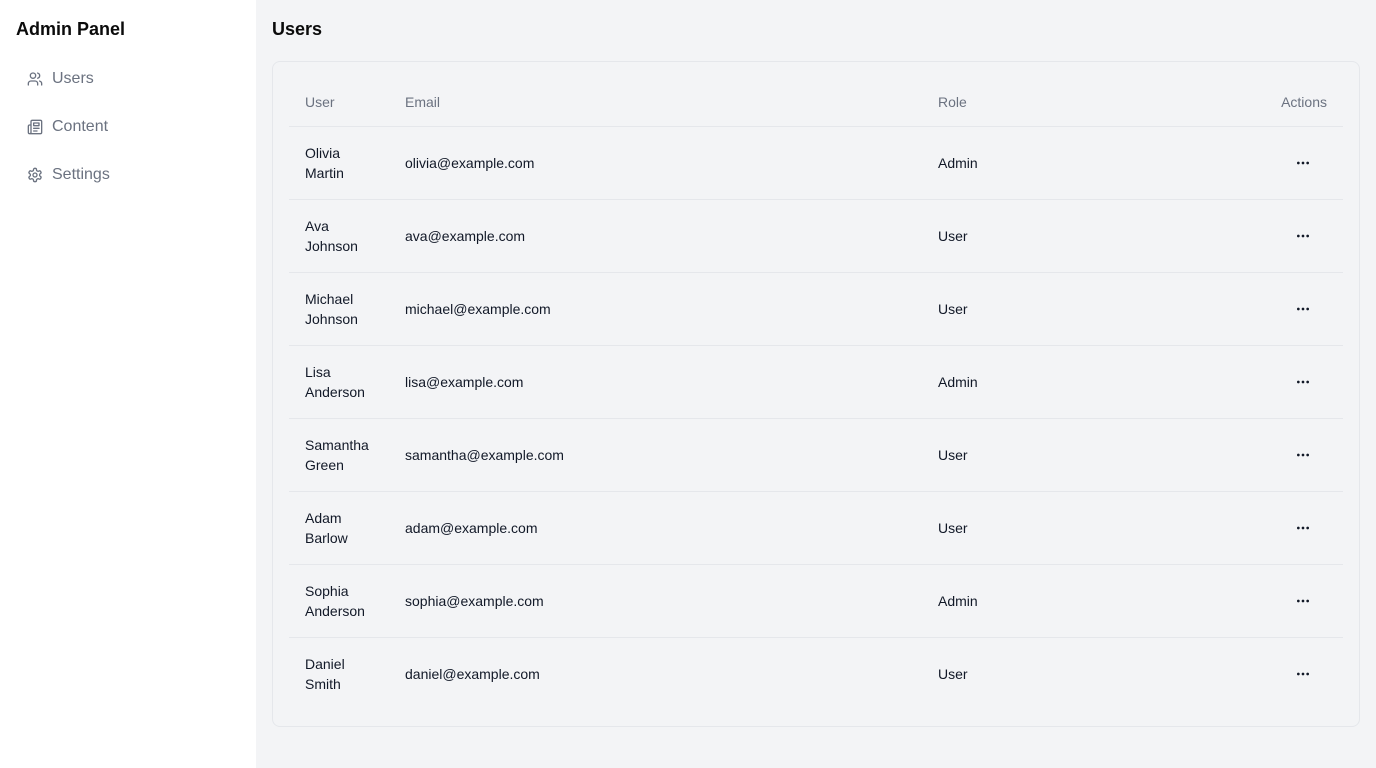 Image resolution: width=1376 pixels, height=768 pixels. I want to click on user-first-name: Sophia, so click(327, 590).